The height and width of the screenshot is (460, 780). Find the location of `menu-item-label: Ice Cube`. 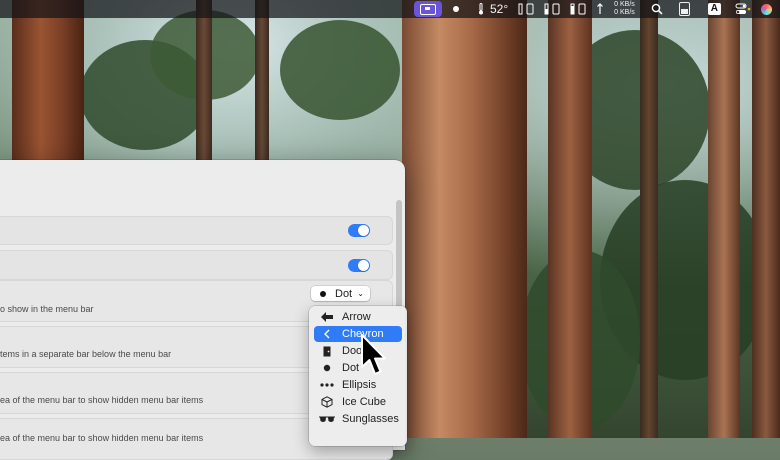

menu-item-label: Ice Cube is located at coordinates (364, 402).